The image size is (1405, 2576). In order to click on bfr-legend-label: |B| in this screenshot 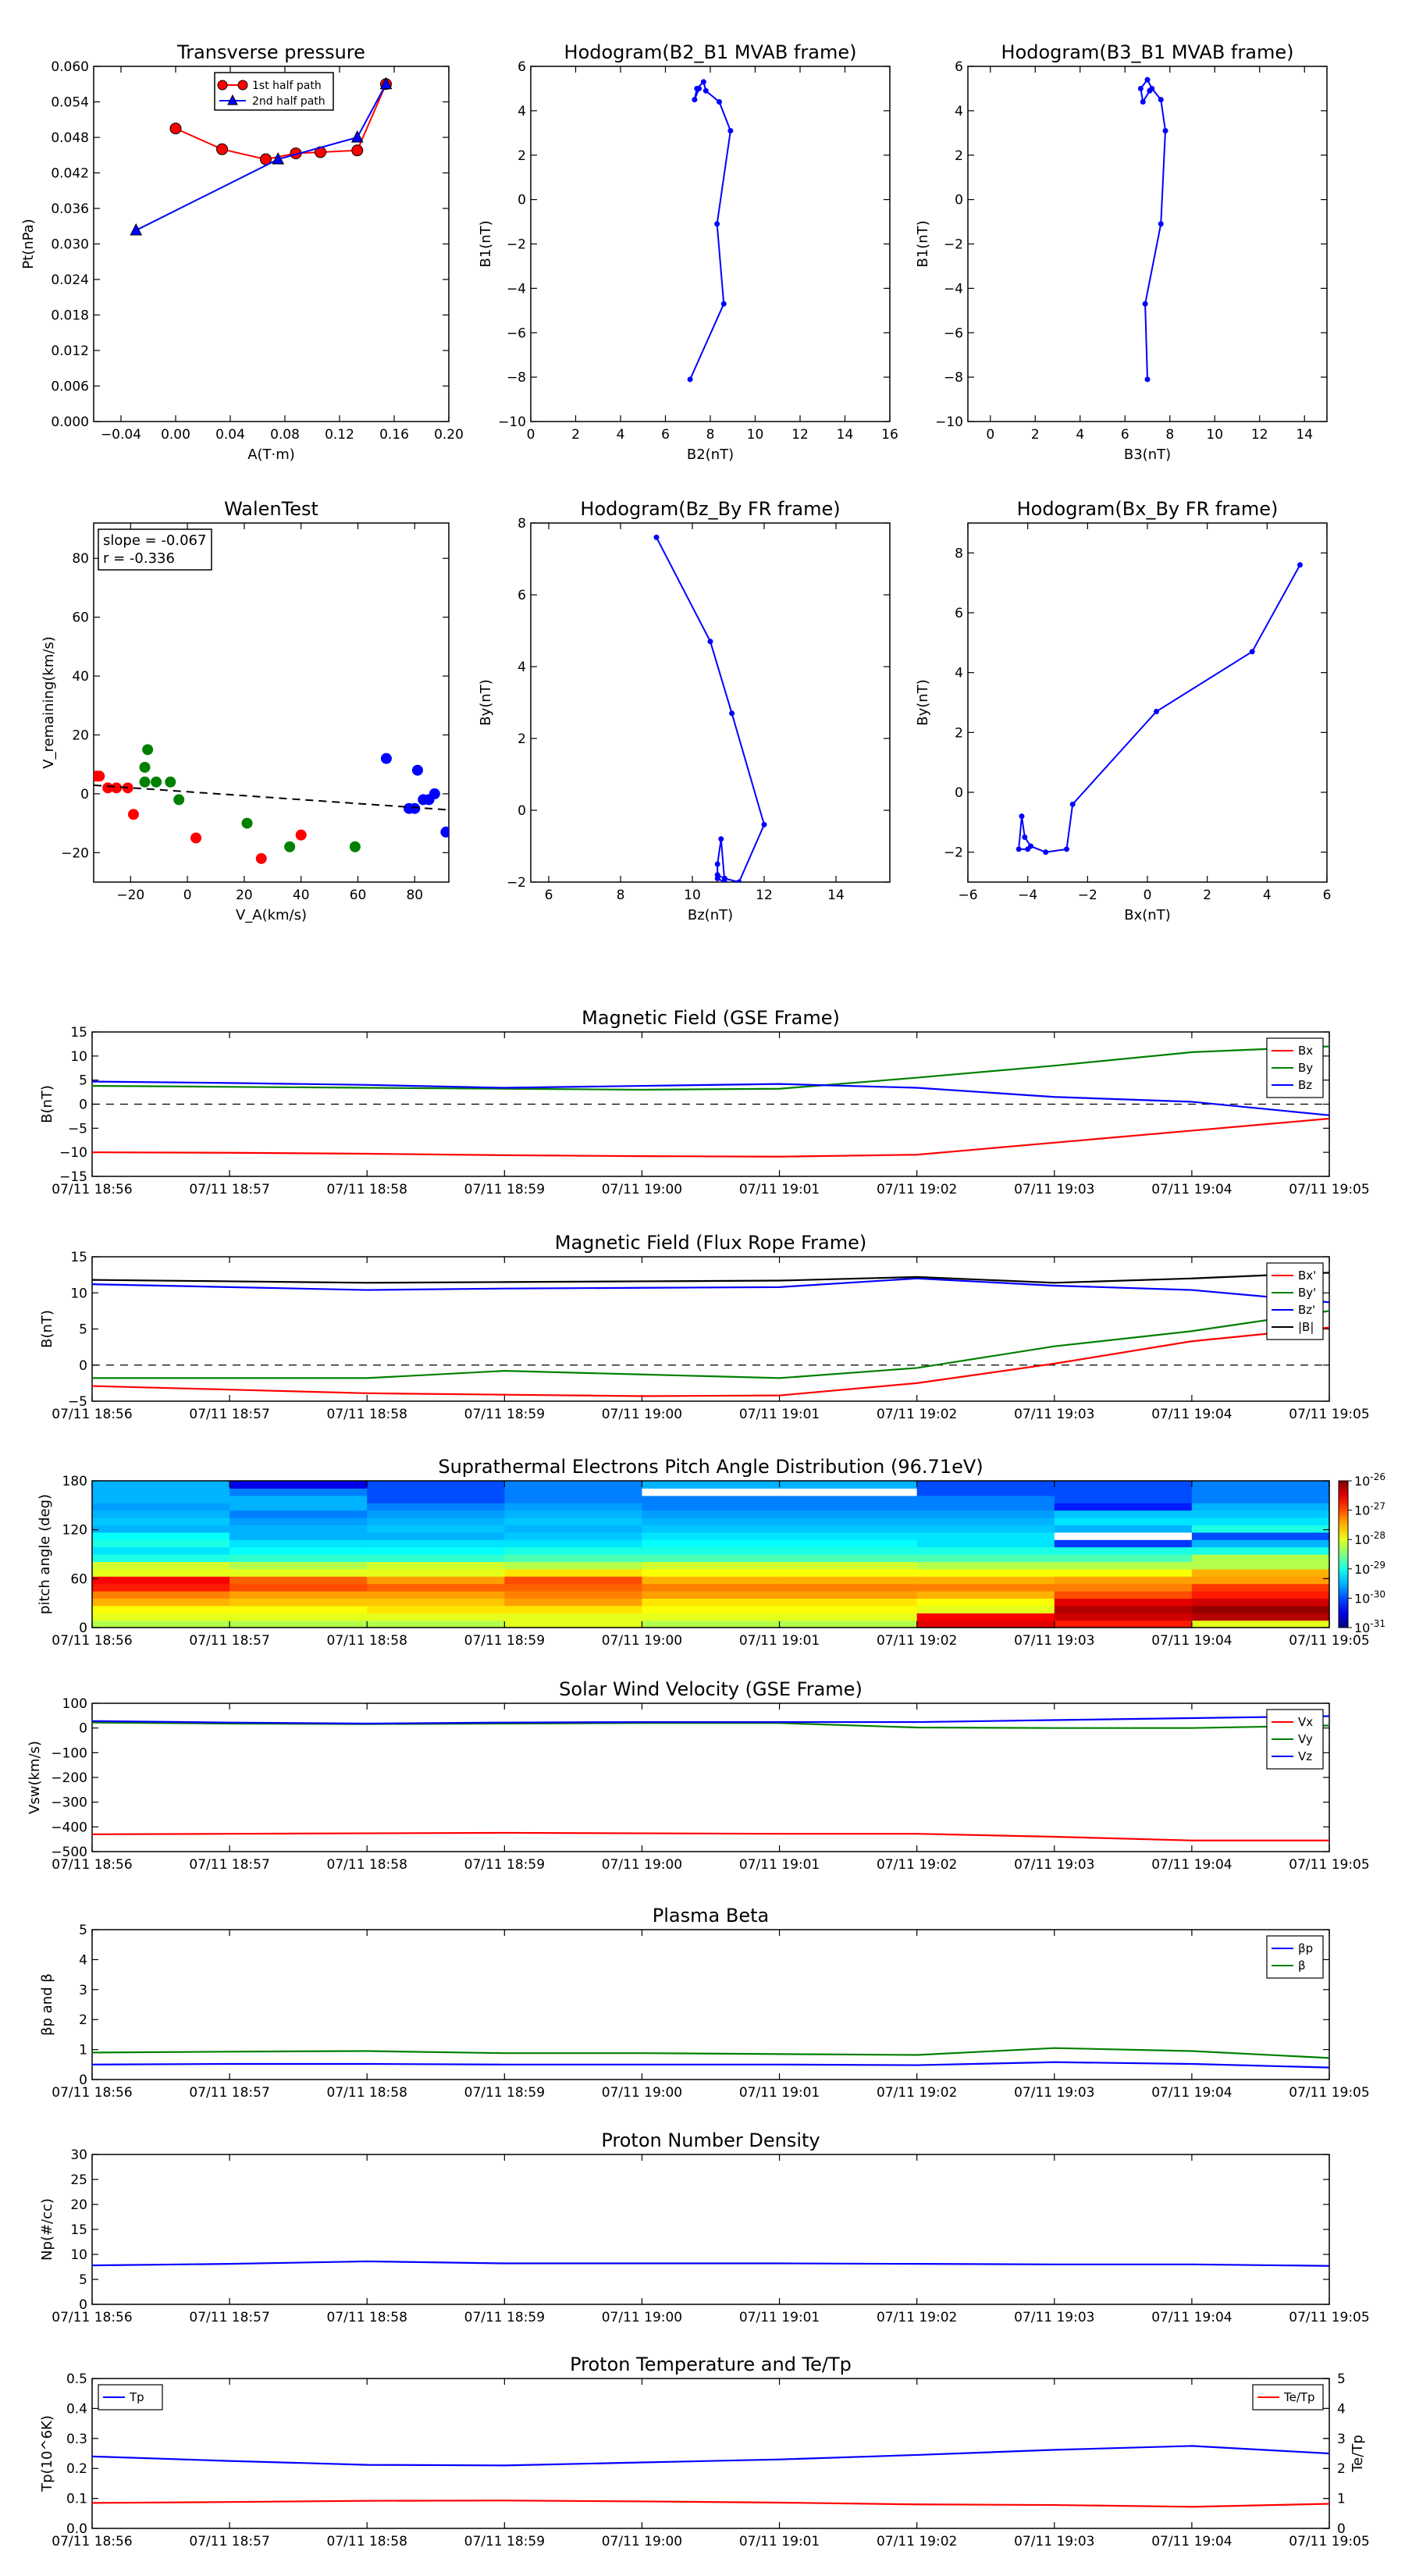, I will do `click(1306, 1327)`.